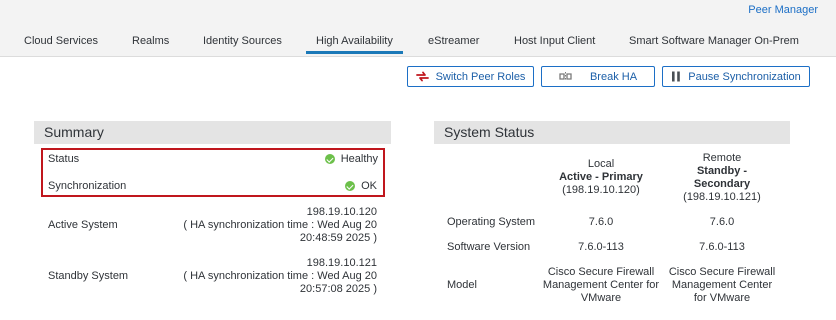  Describe the element at coordinates (329, 159) in the screenshot. I see `healthy-check-icon` at that location.